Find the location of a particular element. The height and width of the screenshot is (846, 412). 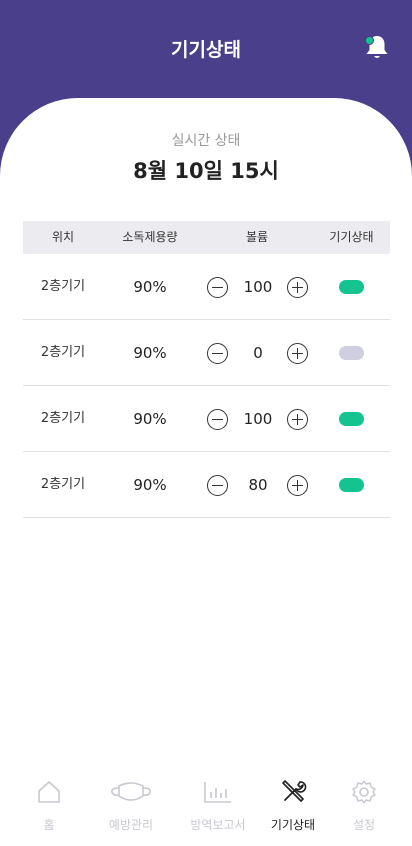

nav-item-settings: 설정 is located at coordinates (364, 808).